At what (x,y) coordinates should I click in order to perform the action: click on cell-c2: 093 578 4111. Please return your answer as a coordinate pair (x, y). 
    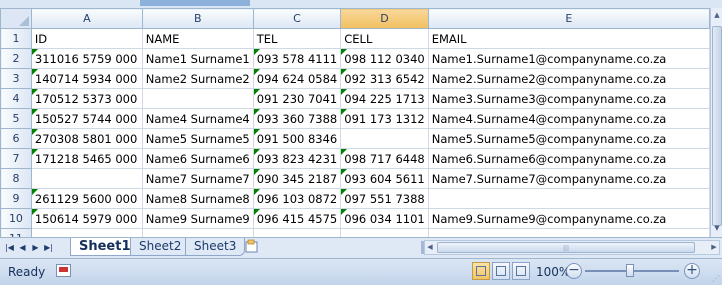
    Looking at the image, I should click on (297, 58).